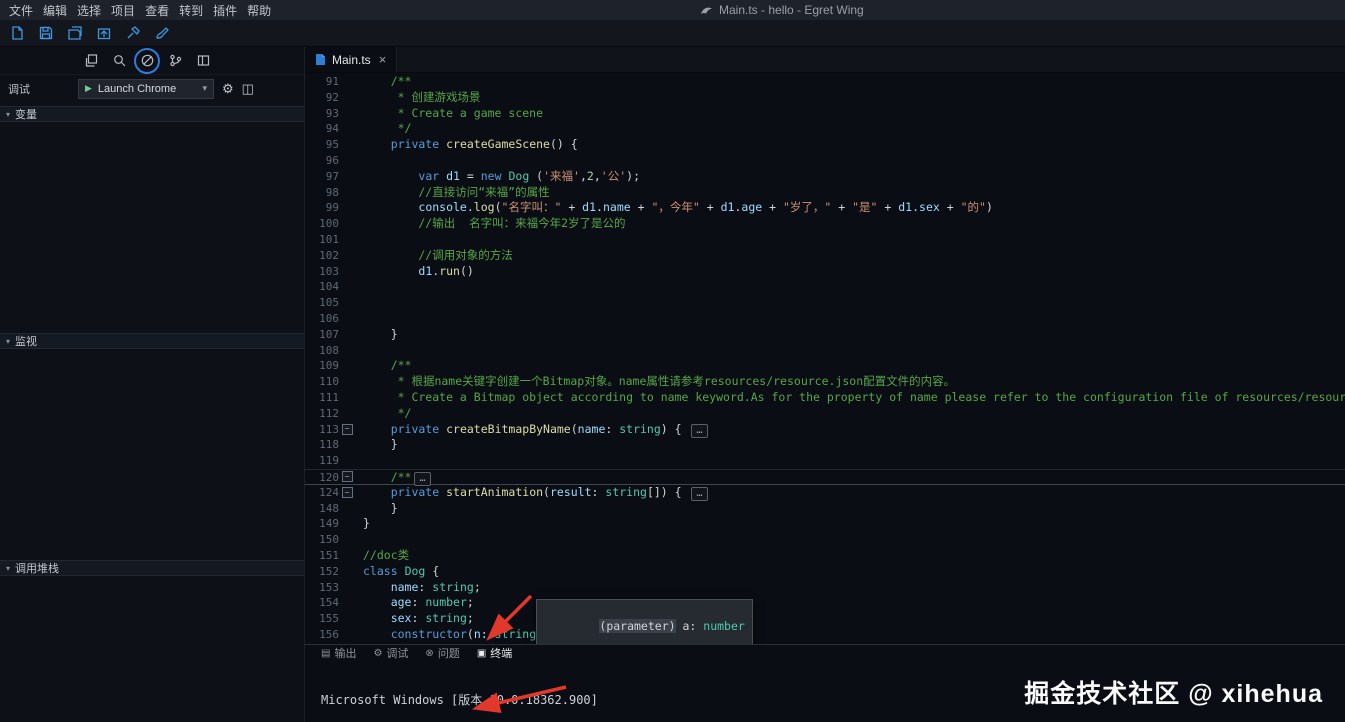 The height and width of the screenshot is (722, 1345). Describe the element at coordinates (162, 33) in the screenshot. I see `publish-icon` at that location.